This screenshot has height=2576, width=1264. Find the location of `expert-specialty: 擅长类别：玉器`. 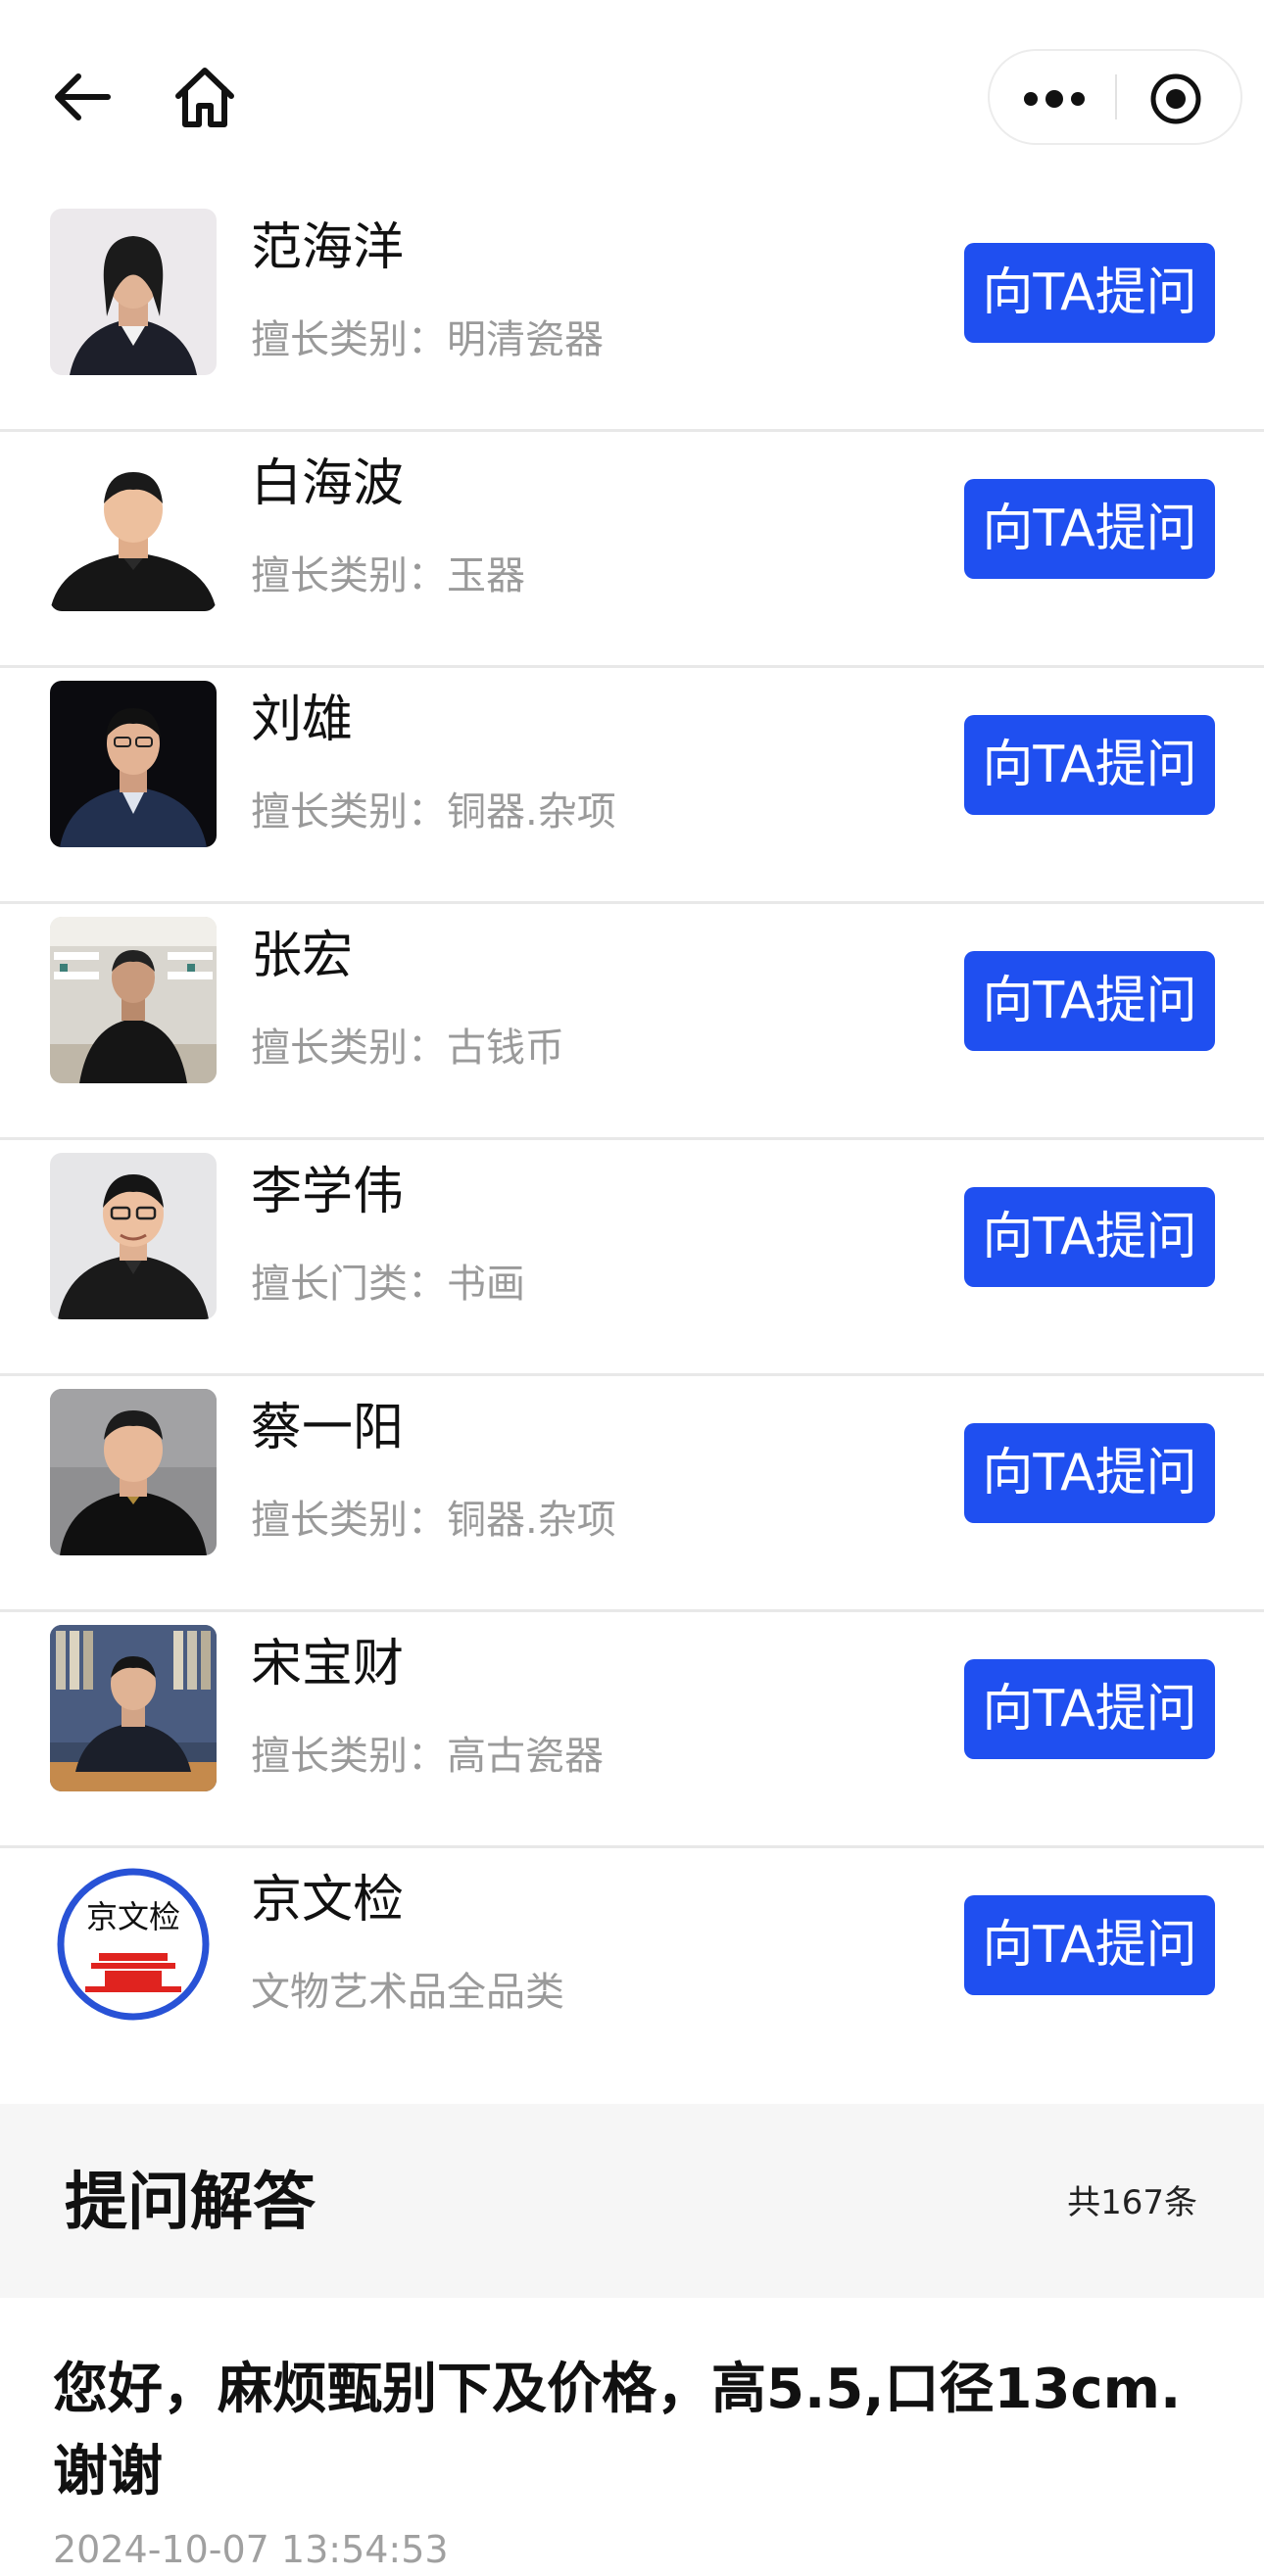

expert-specialty: 擅长类别：玉器 is located at coordinates (388, 575).